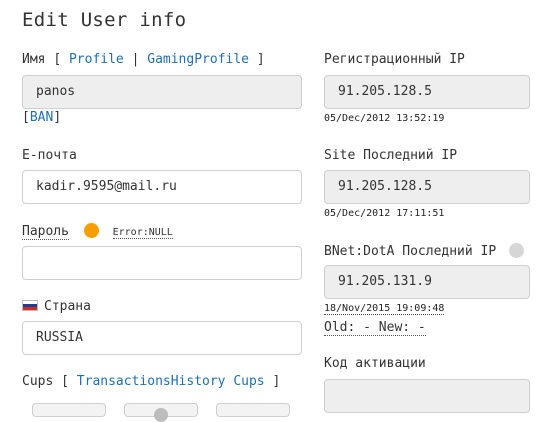 This screenshot has height=422, width=539. Describe the element at coordinates (26, 117) in the screenshot. I see `ban-bracket-open: [` at that location.